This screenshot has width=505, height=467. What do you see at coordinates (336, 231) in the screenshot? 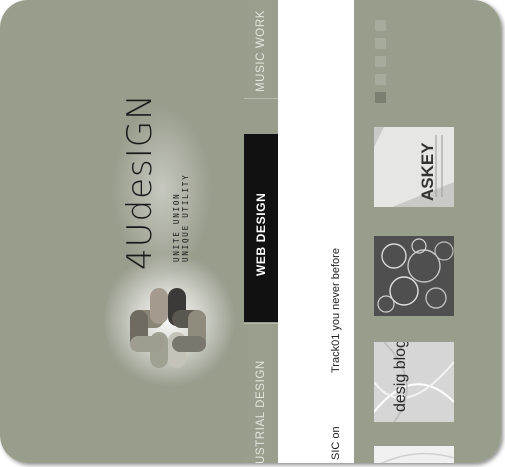
I see `news-strip` at bounding box center [336, 231].